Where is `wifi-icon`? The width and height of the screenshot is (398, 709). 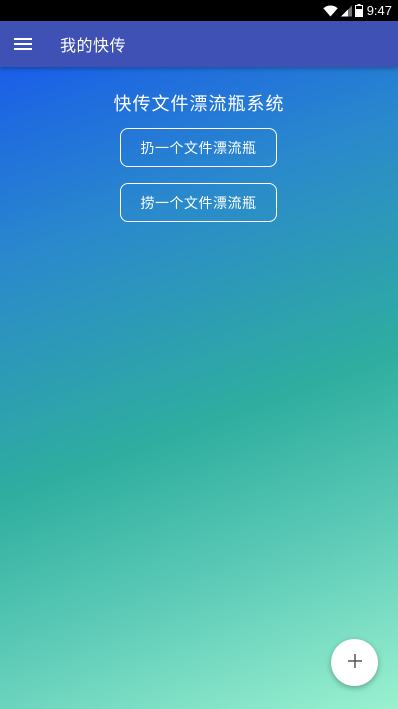 wifi-icon is located at coordinates (330, 11).